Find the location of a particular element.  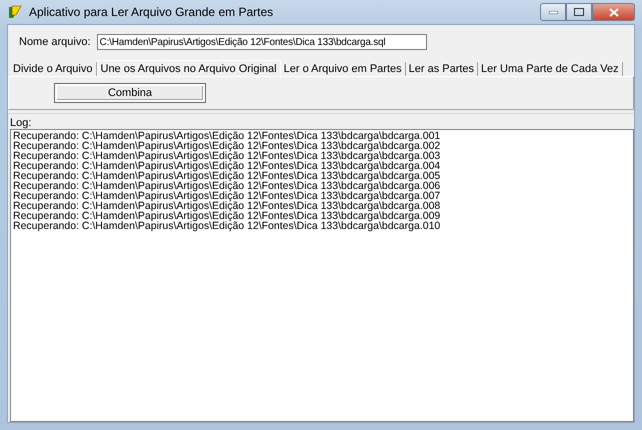

log-line: Recuperando: C:\Hamden\Papirus\Artigos\Edição 12\Fontes\Dica 133\bdcarga\bdcarga.008 is located at coordinates (227, 206).